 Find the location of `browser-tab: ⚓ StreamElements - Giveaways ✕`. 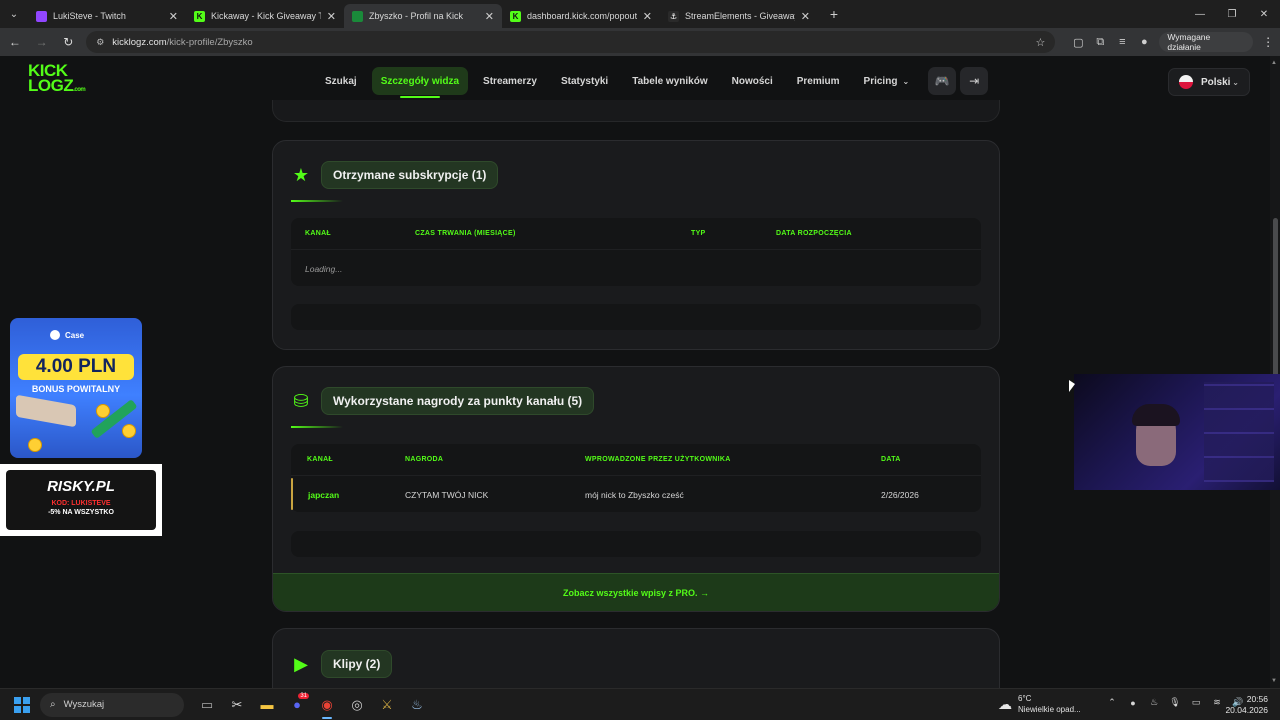

browser-tab: ⚓ StreamElements - Giveaways ✕ is located at coordinates (739, 16).